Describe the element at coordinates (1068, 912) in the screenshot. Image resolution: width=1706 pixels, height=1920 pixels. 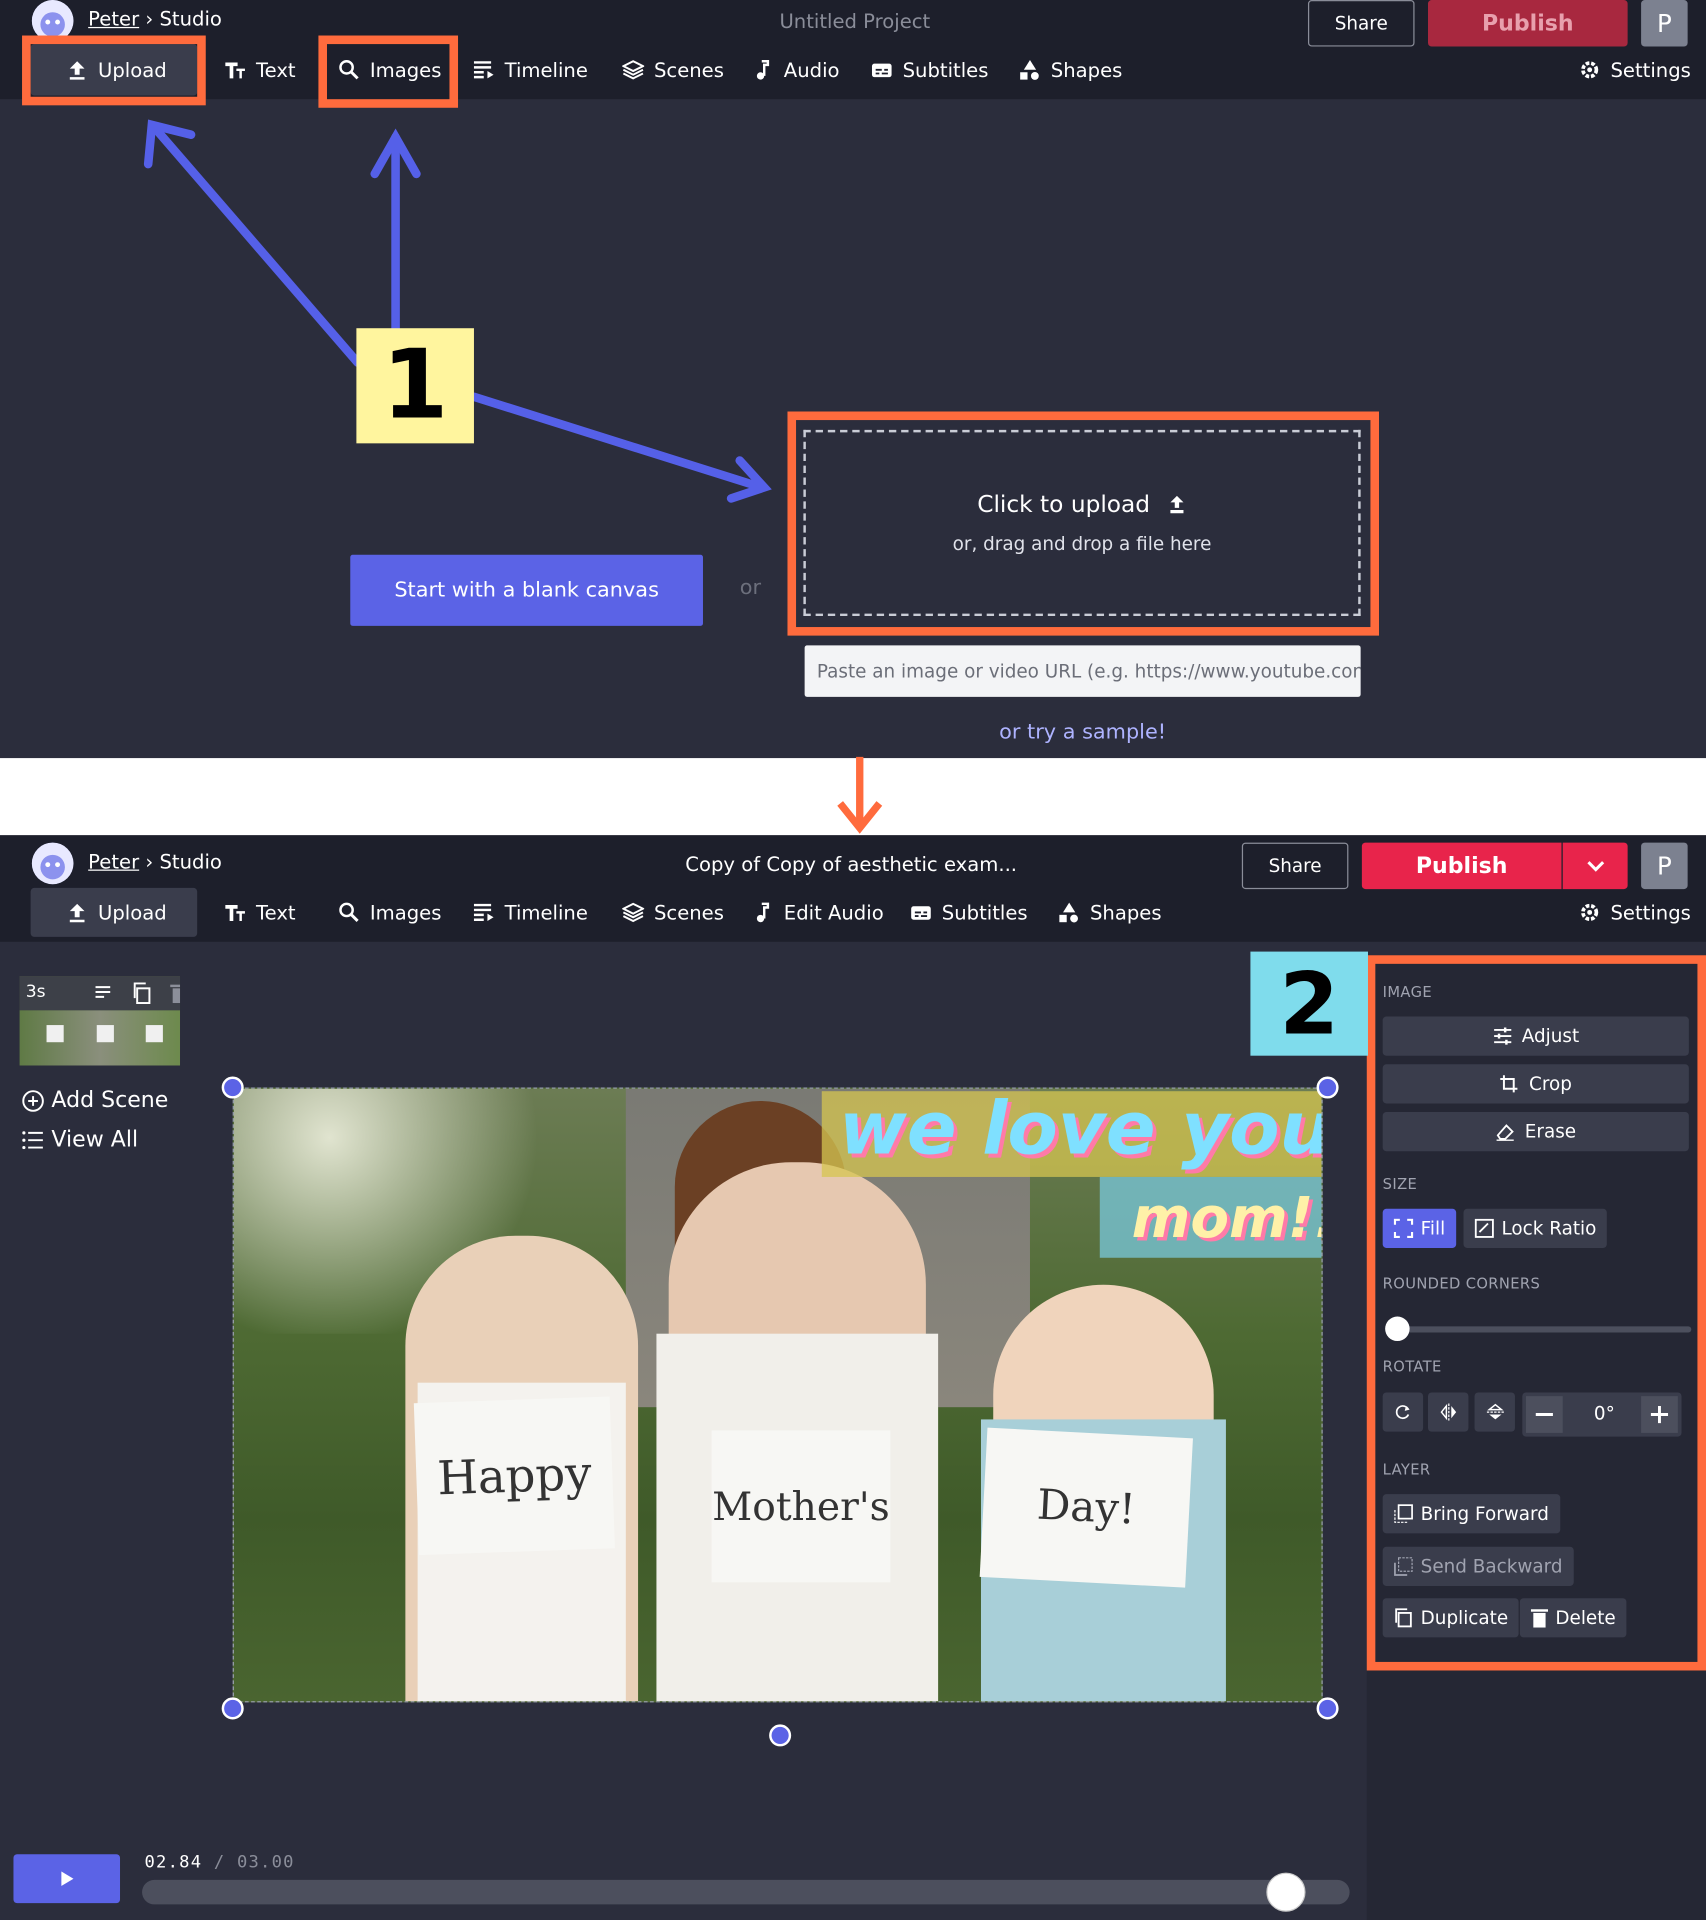
I see `shapes-icon` at that location.